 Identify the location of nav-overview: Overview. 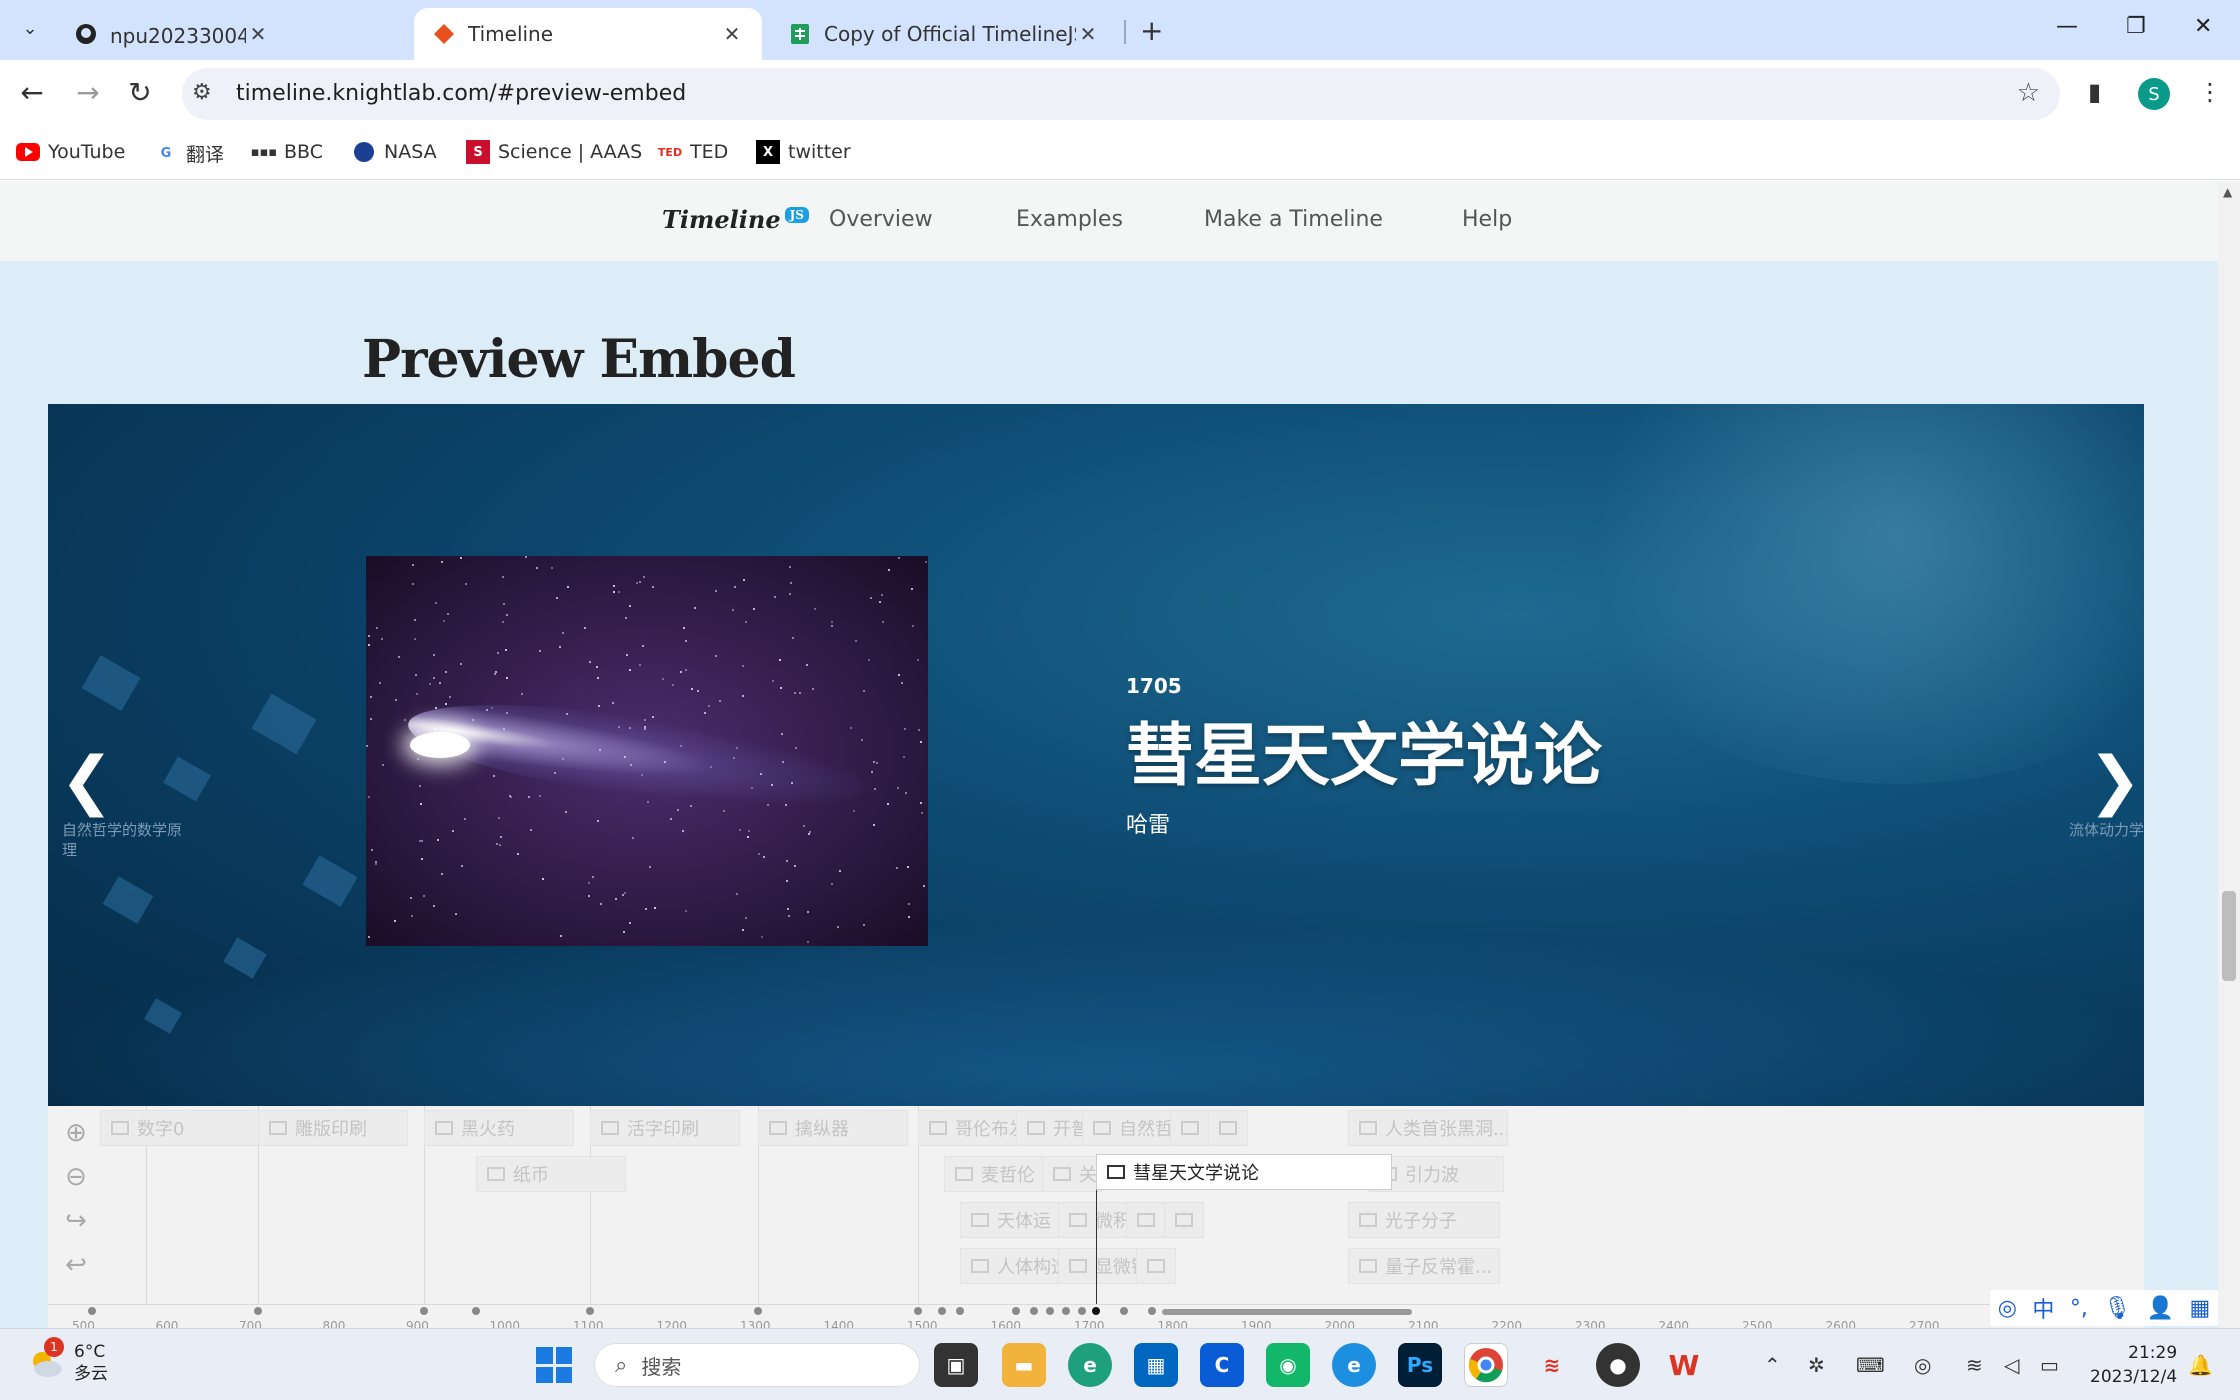
(881, 219).